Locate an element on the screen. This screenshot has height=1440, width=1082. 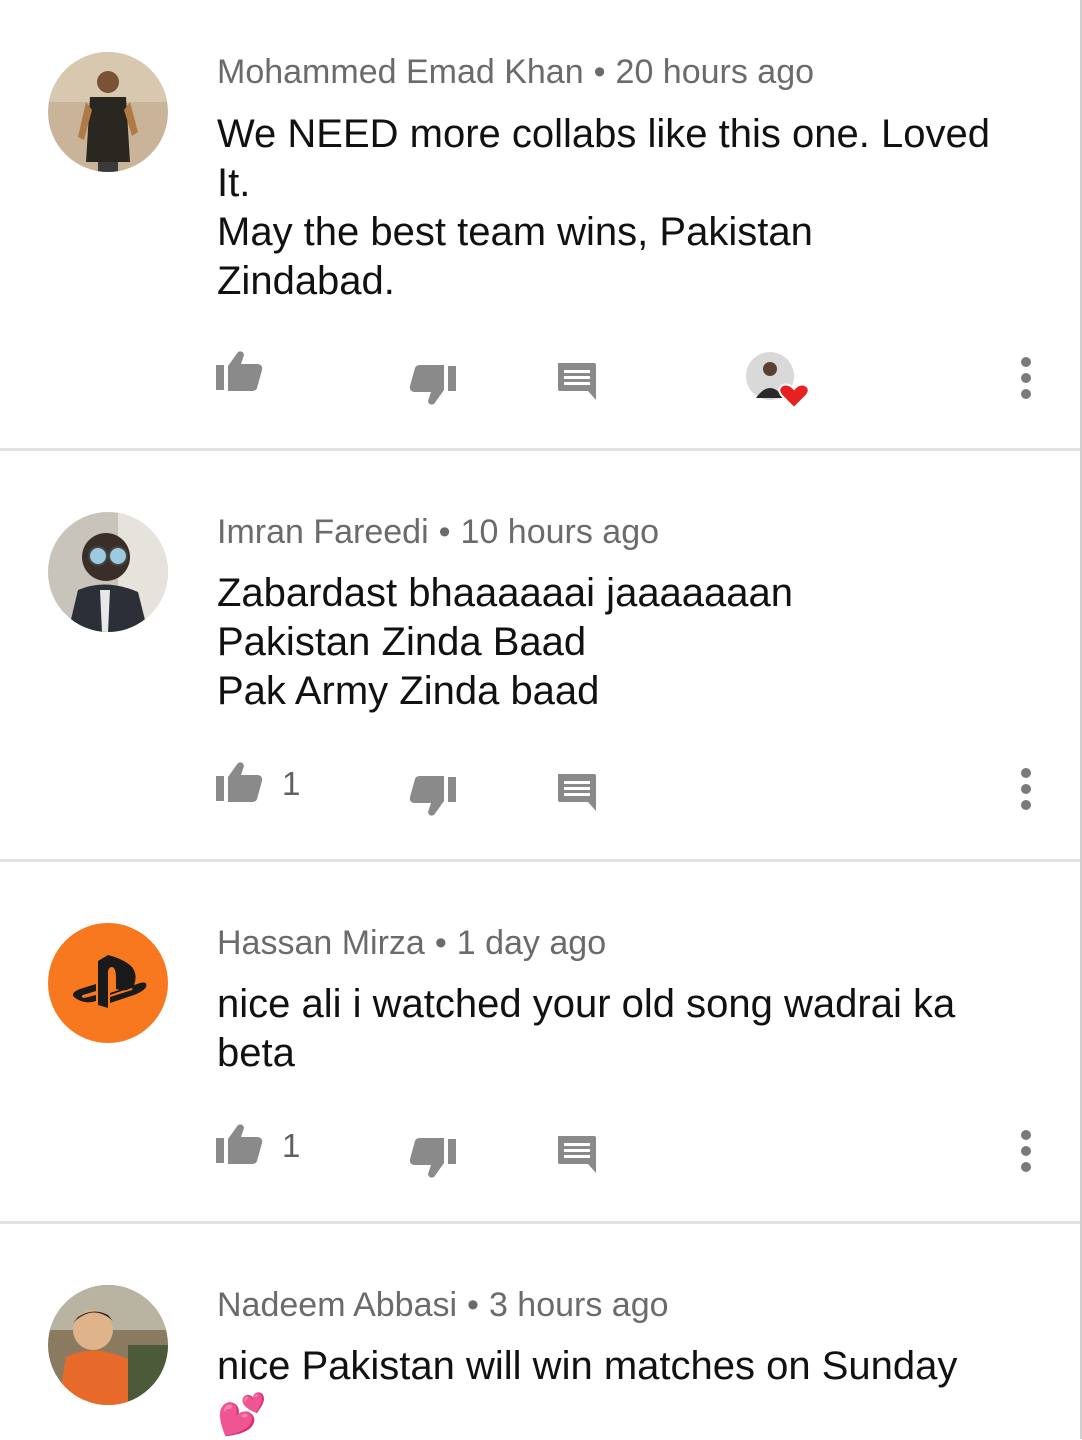
comment-line: Zindabad. is located at coordinates (306, 281).